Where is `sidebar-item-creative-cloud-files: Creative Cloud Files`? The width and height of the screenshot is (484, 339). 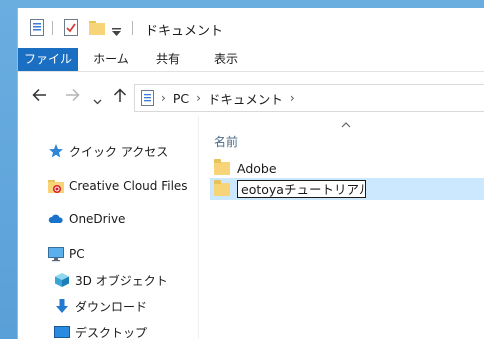
sidebar-item-creative-cloud-files: Creative Cloud Files is located at coordinates (118, 186).